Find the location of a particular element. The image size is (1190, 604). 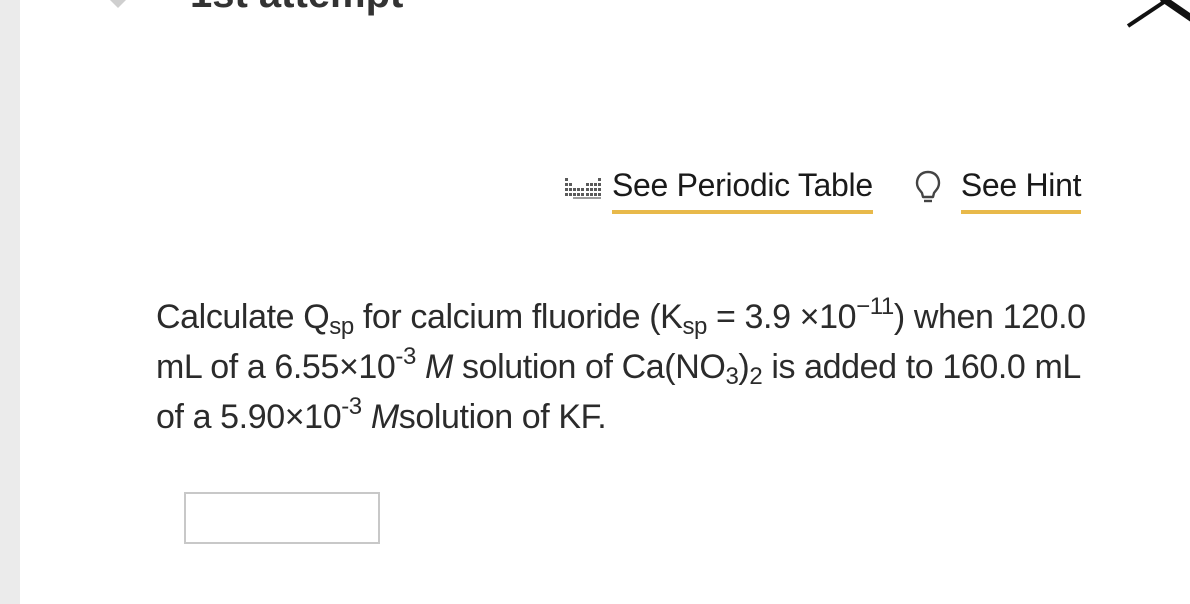

concentration-2-exponent: -3 is located at coordinates (351, 406).